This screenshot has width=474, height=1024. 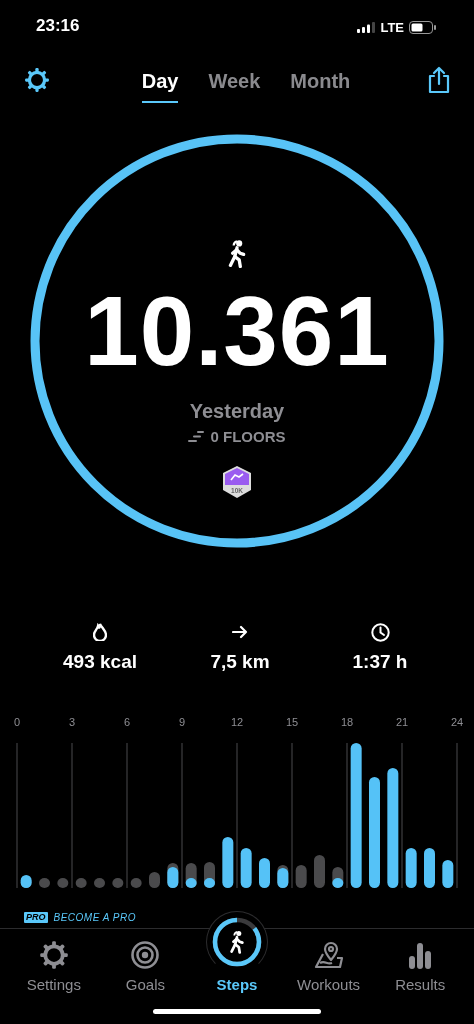 What do you see at coordinates (380, 662) in the screenshot?
I see `stat-value: 1:37 h` at bounding box center [380, 662].